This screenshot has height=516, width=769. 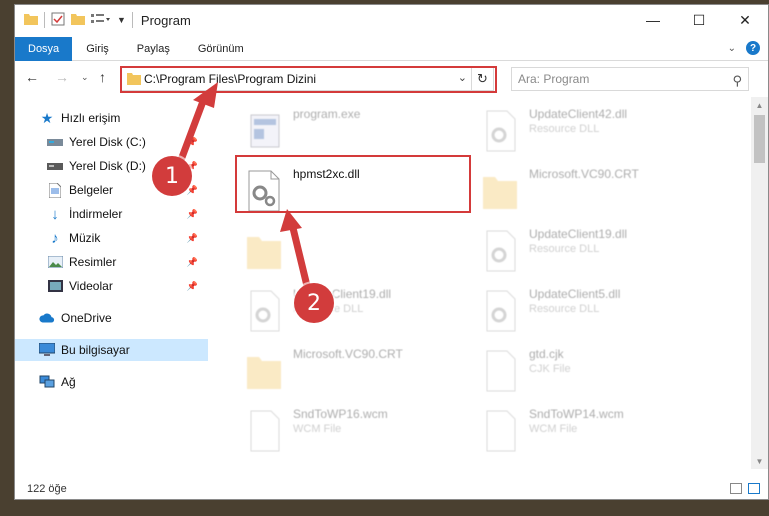 What do you see at coordinates (221, 49) in the screenshot?
I see `tab-gorunum: Görünüm` at bounding box center [221, 49].